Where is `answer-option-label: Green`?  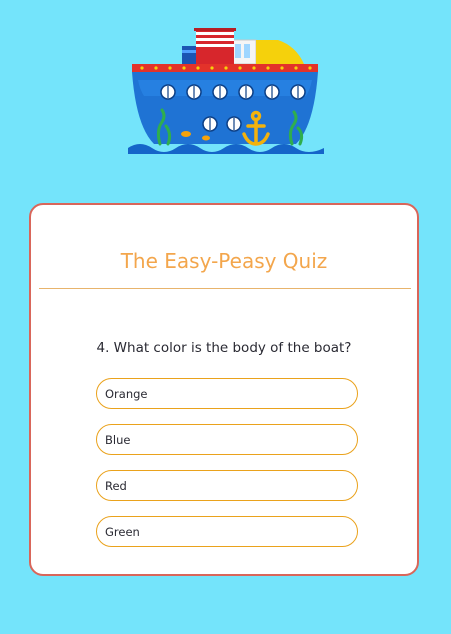 answer-option-label: Green is located at coordinates (122, 531).